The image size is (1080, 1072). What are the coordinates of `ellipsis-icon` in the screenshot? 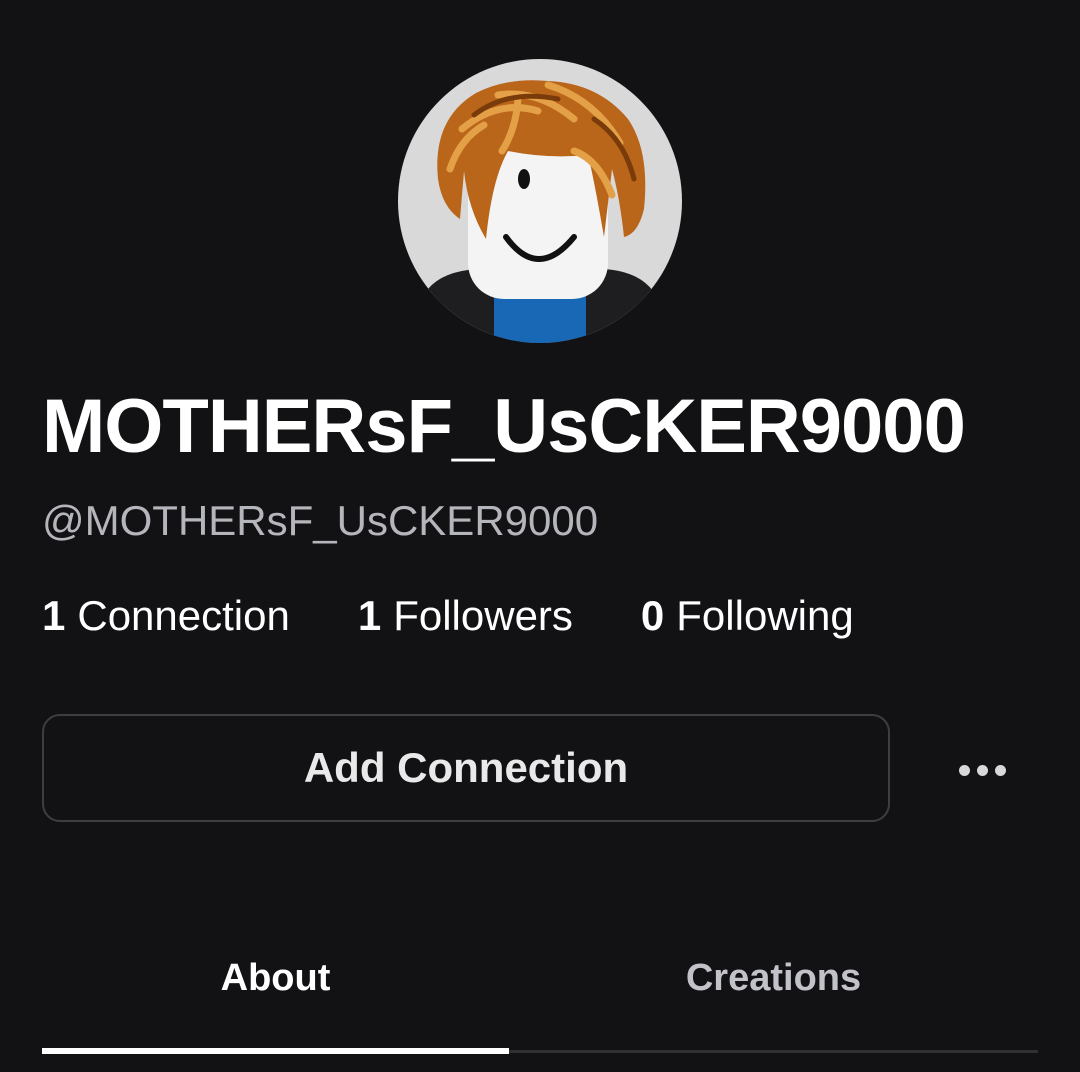 It's located at (982, 770).